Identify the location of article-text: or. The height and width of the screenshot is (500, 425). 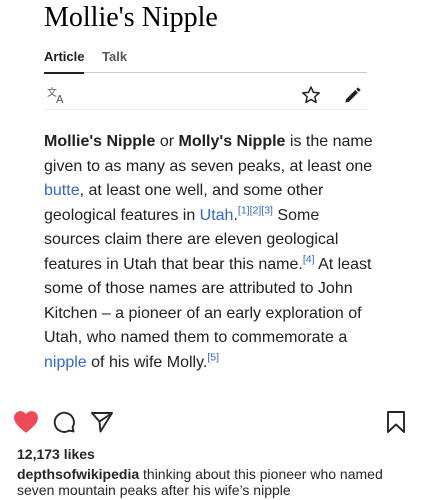
(167, 141).